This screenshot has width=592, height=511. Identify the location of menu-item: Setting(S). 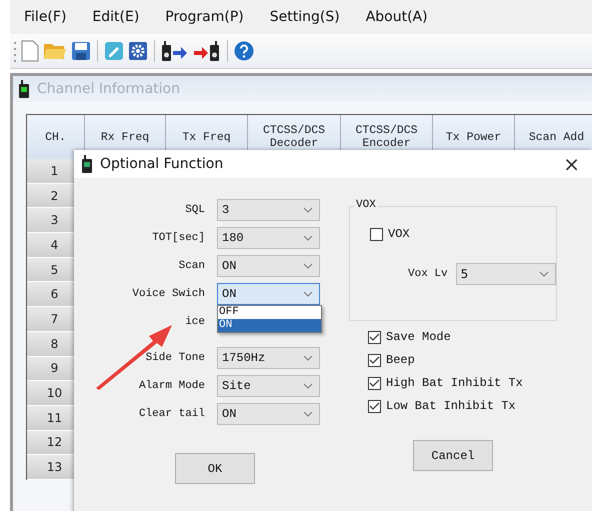
(305, 17).